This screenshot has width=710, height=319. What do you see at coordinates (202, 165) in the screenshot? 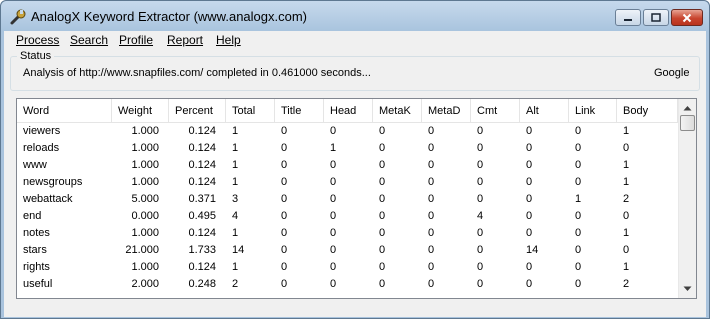
I see `cell-percent: 0.124` at bounding box center [202, 165].